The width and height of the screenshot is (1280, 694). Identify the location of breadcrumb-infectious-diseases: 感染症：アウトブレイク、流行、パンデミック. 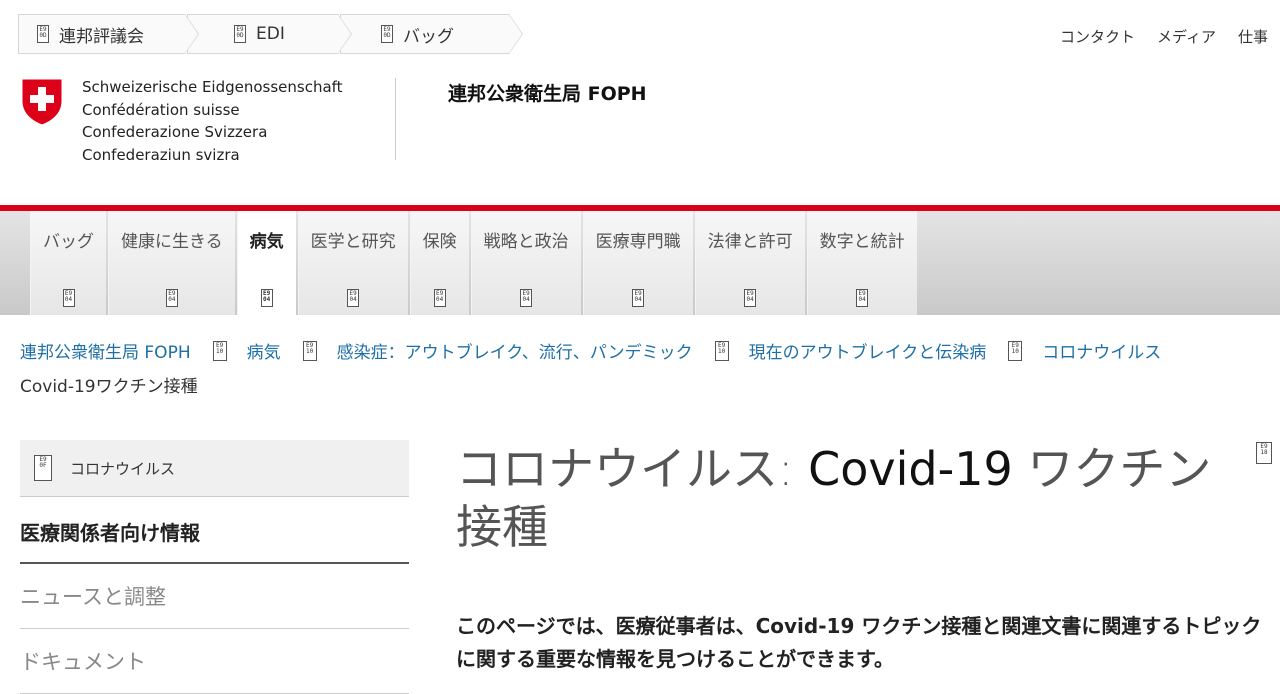
(515, 353).